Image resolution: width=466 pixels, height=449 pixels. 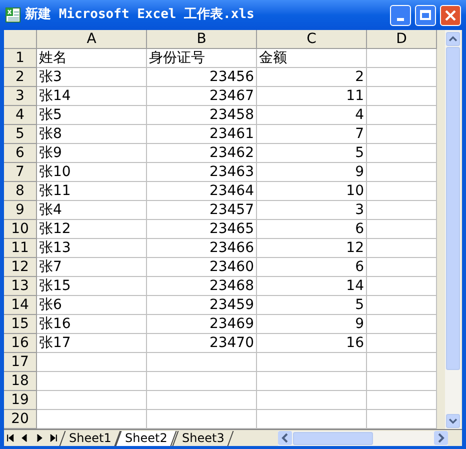 What do you see at coordinates (92, 96) in the screenshot?
I see `table-cell: 张14` at bounding box center [92, 96].